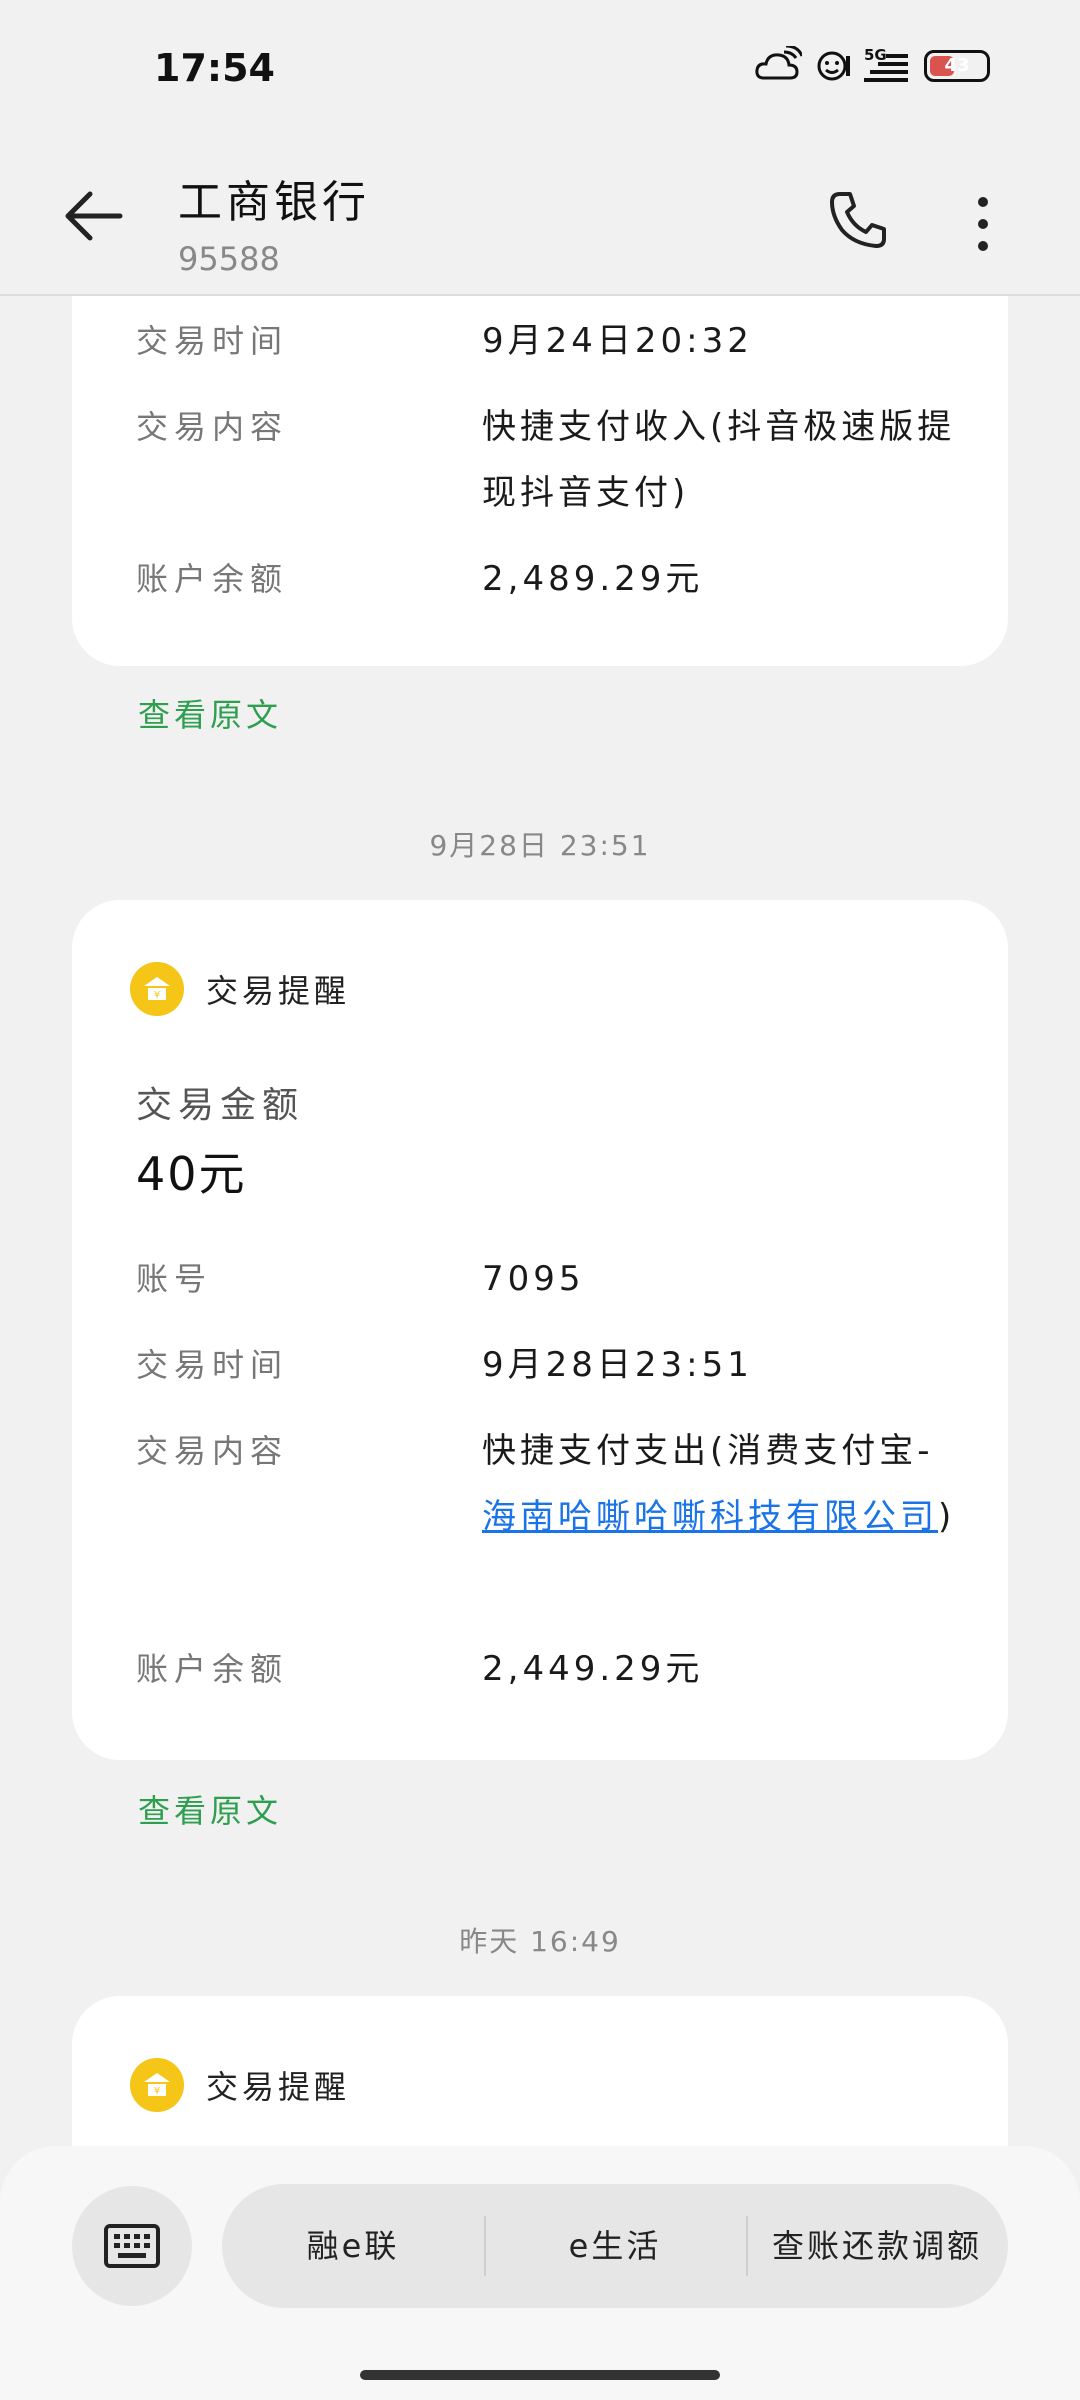  What do you see at coordinates (540, 213) in the screenshot?
I see `conversation-header: 工商银行 95588` at bounding box center [540, 213].